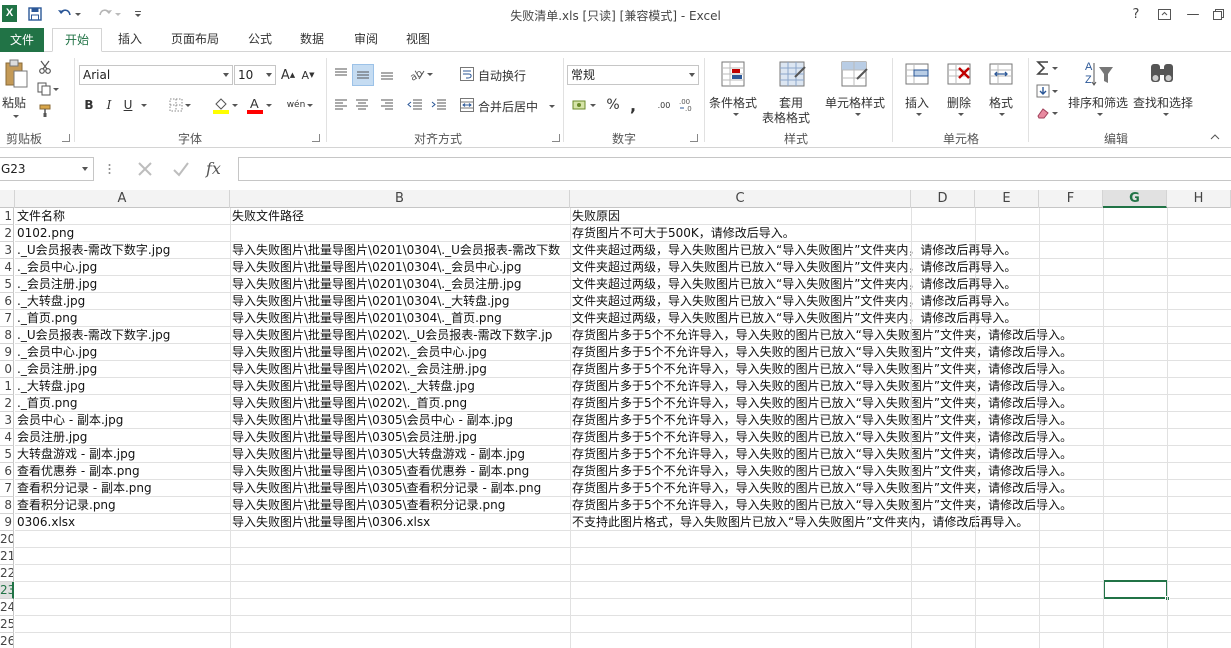  What do you see at coordinates (664, 105) in the screenshot?
I see `increase-decimal-button: .00` at bounding box center [664, 105].